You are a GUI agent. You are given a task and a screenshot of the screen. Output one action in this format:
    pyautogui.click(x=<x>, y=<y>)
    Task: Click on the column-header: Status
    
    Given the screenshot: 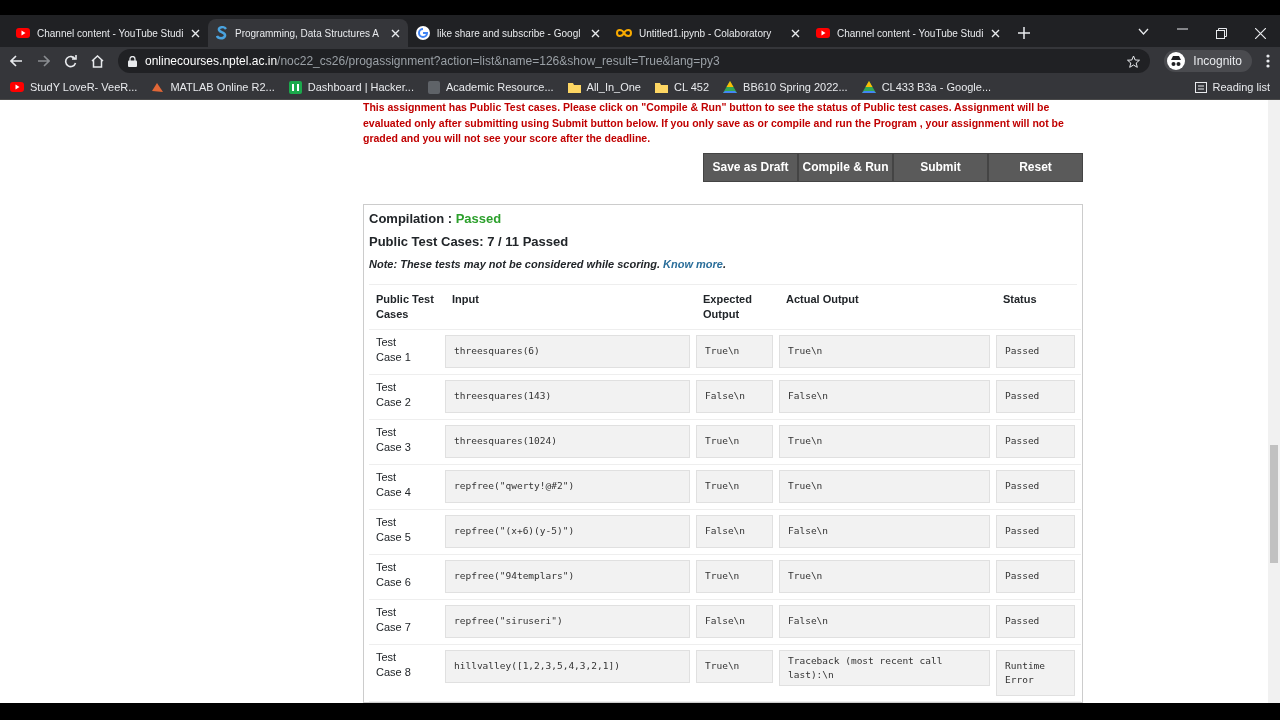 What is the action you would take?
    pyautogui.click(x=1038, y=307)
    